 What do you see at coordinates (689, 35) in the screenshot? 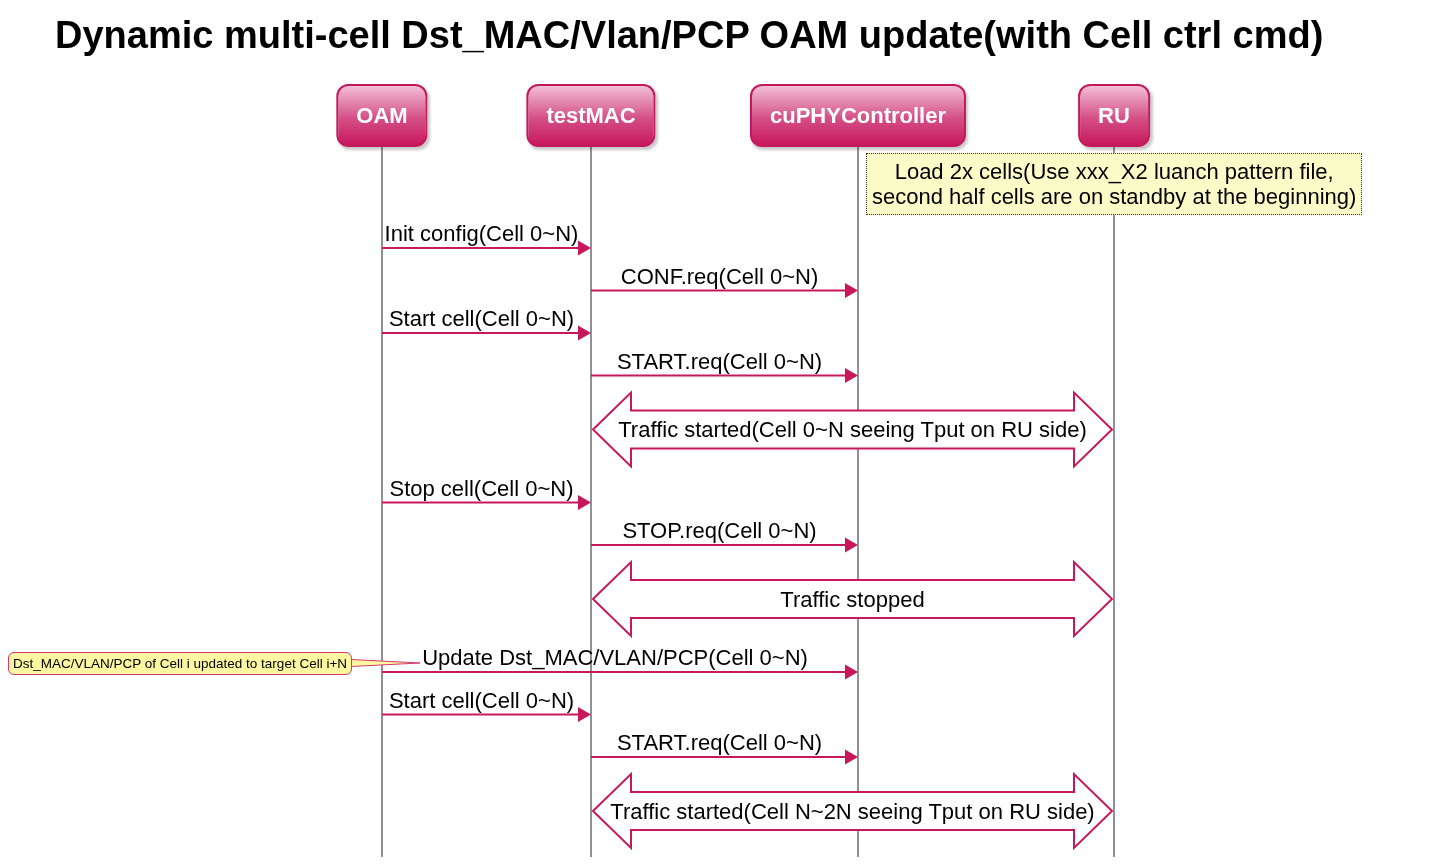
I see `diagram-title: Dynamic multi-cell Dst_MAC/Vlan/PCP OAM update(with Cell ctrl cmd)` at bounding box center [689, 35].